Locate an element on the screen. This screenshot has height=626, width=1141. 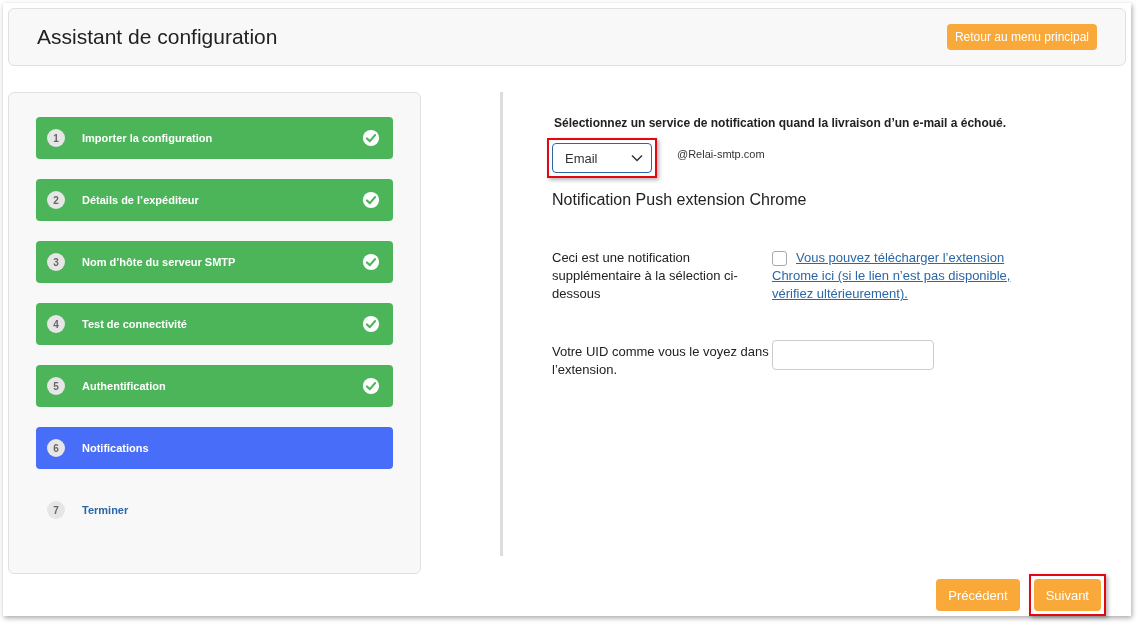
page-title: Assistant de configuration is located at coordinates (157, 37).